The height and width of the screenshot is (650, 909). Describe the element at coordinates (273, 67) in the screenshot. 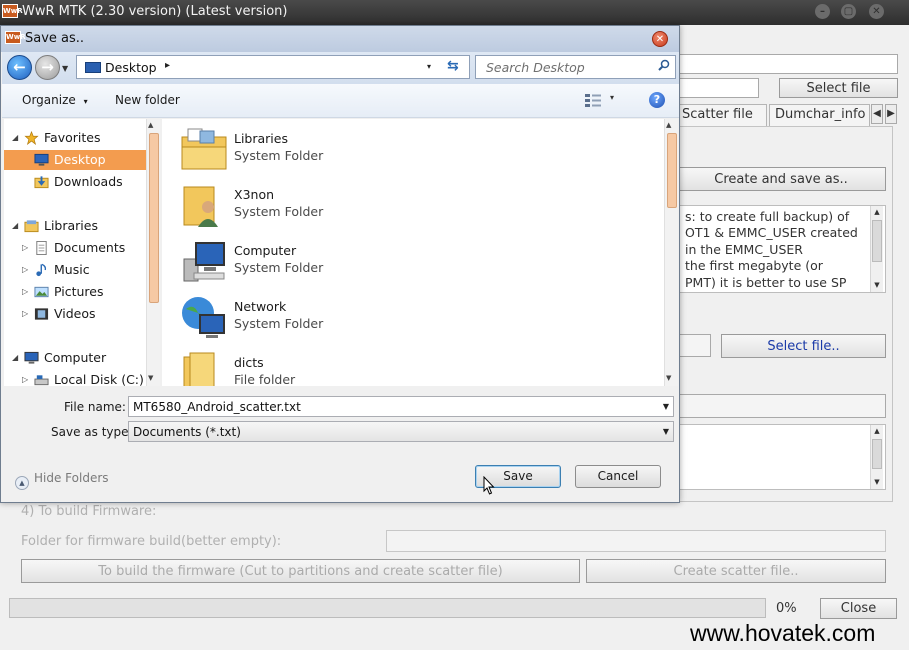

I see `address-bar: Desktop ▸ ▾ ⇆` at that location.